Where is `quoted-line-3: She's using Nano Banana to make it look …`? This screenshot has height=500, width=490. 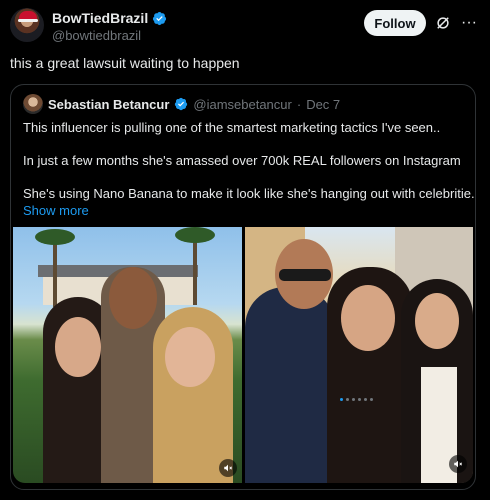 quoted-line-3: She's using Nano Banana to make it look … is located at coordinates (249, 193).